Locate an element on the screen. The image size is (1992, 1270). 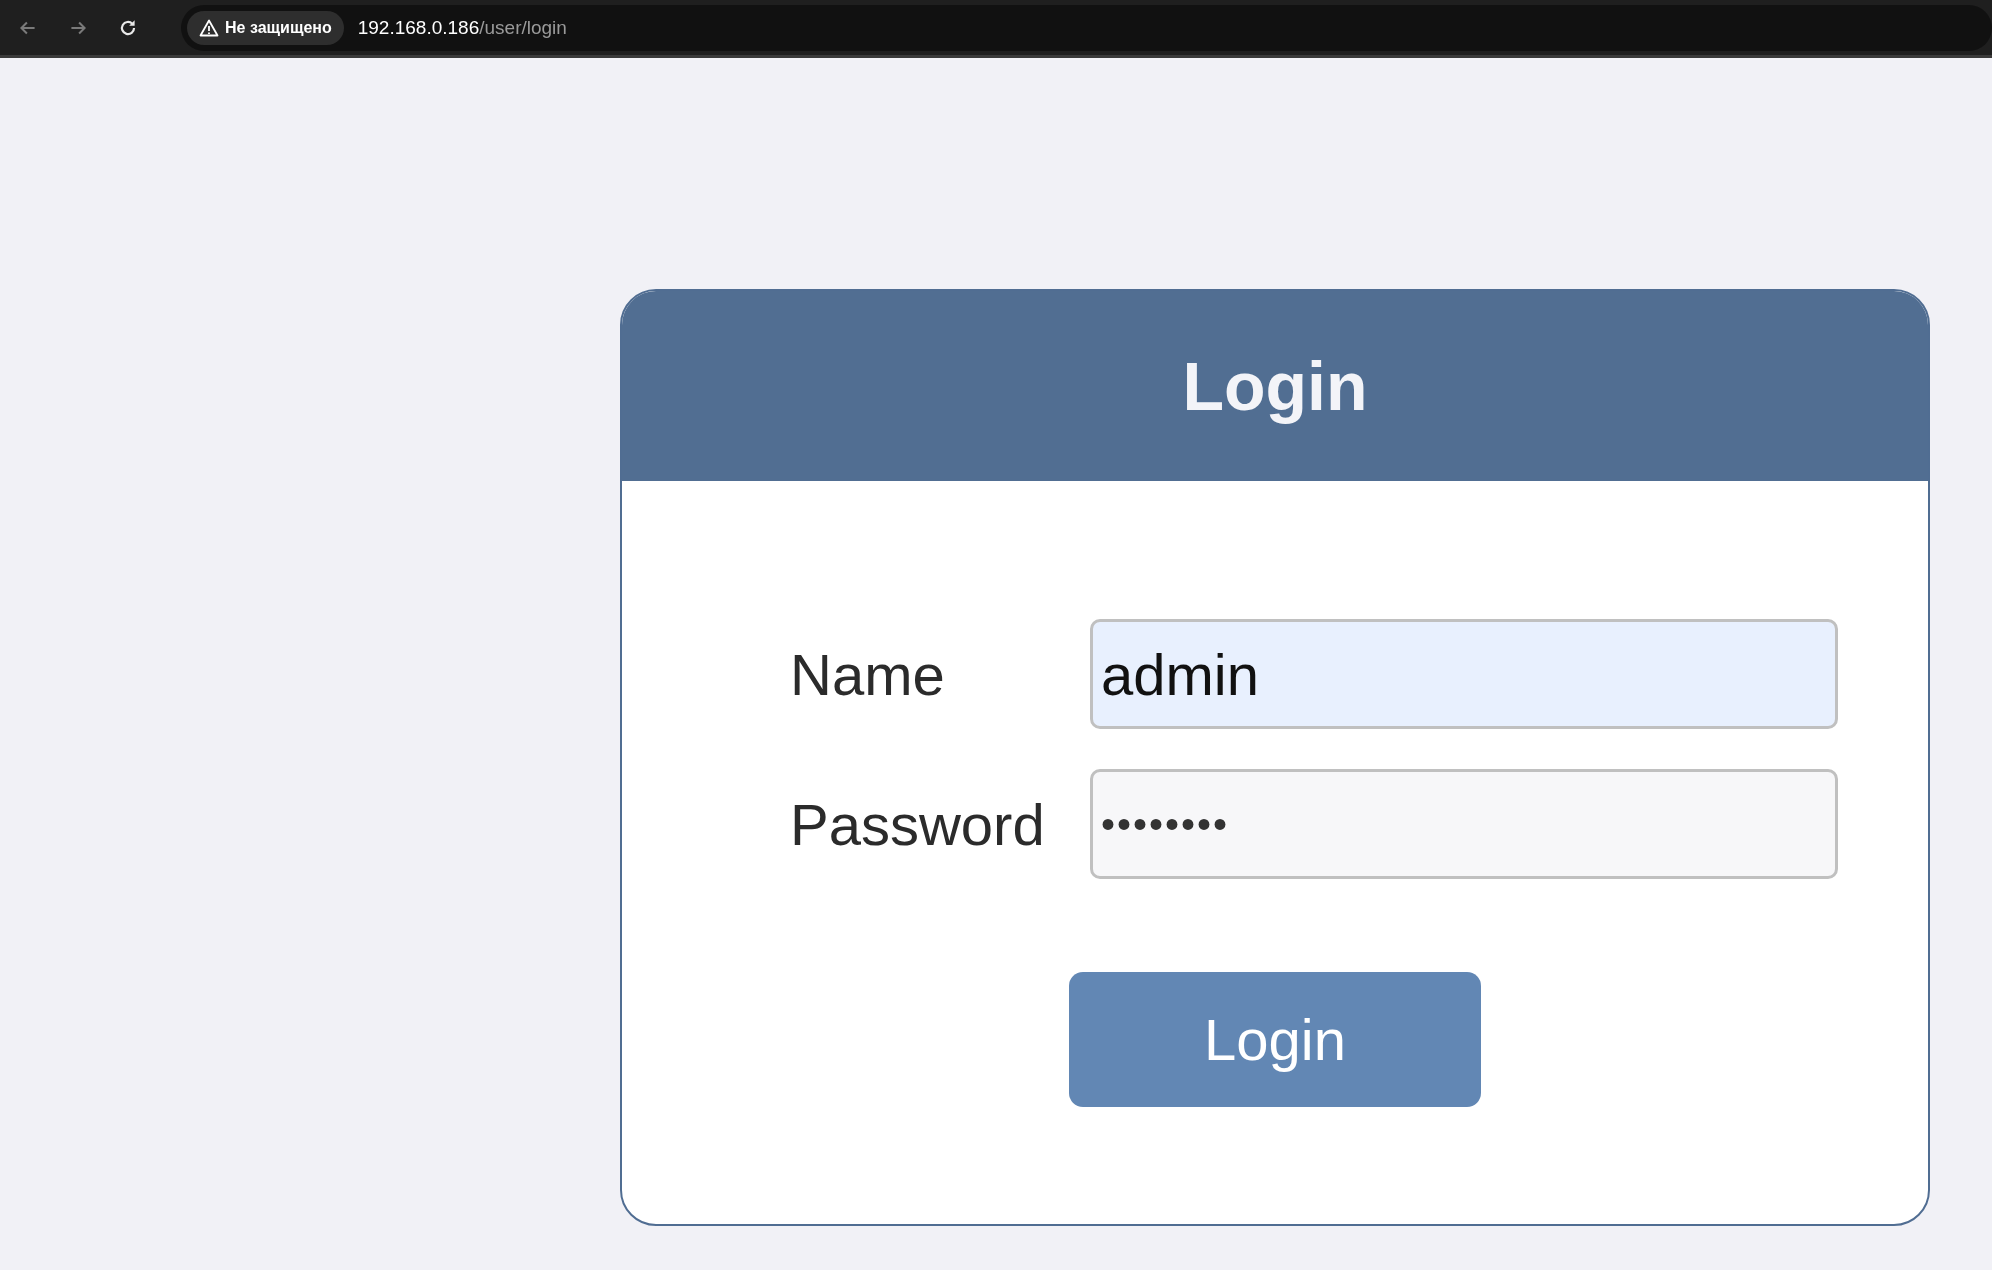
input-field: admin is located at coordinates (1464, 674).